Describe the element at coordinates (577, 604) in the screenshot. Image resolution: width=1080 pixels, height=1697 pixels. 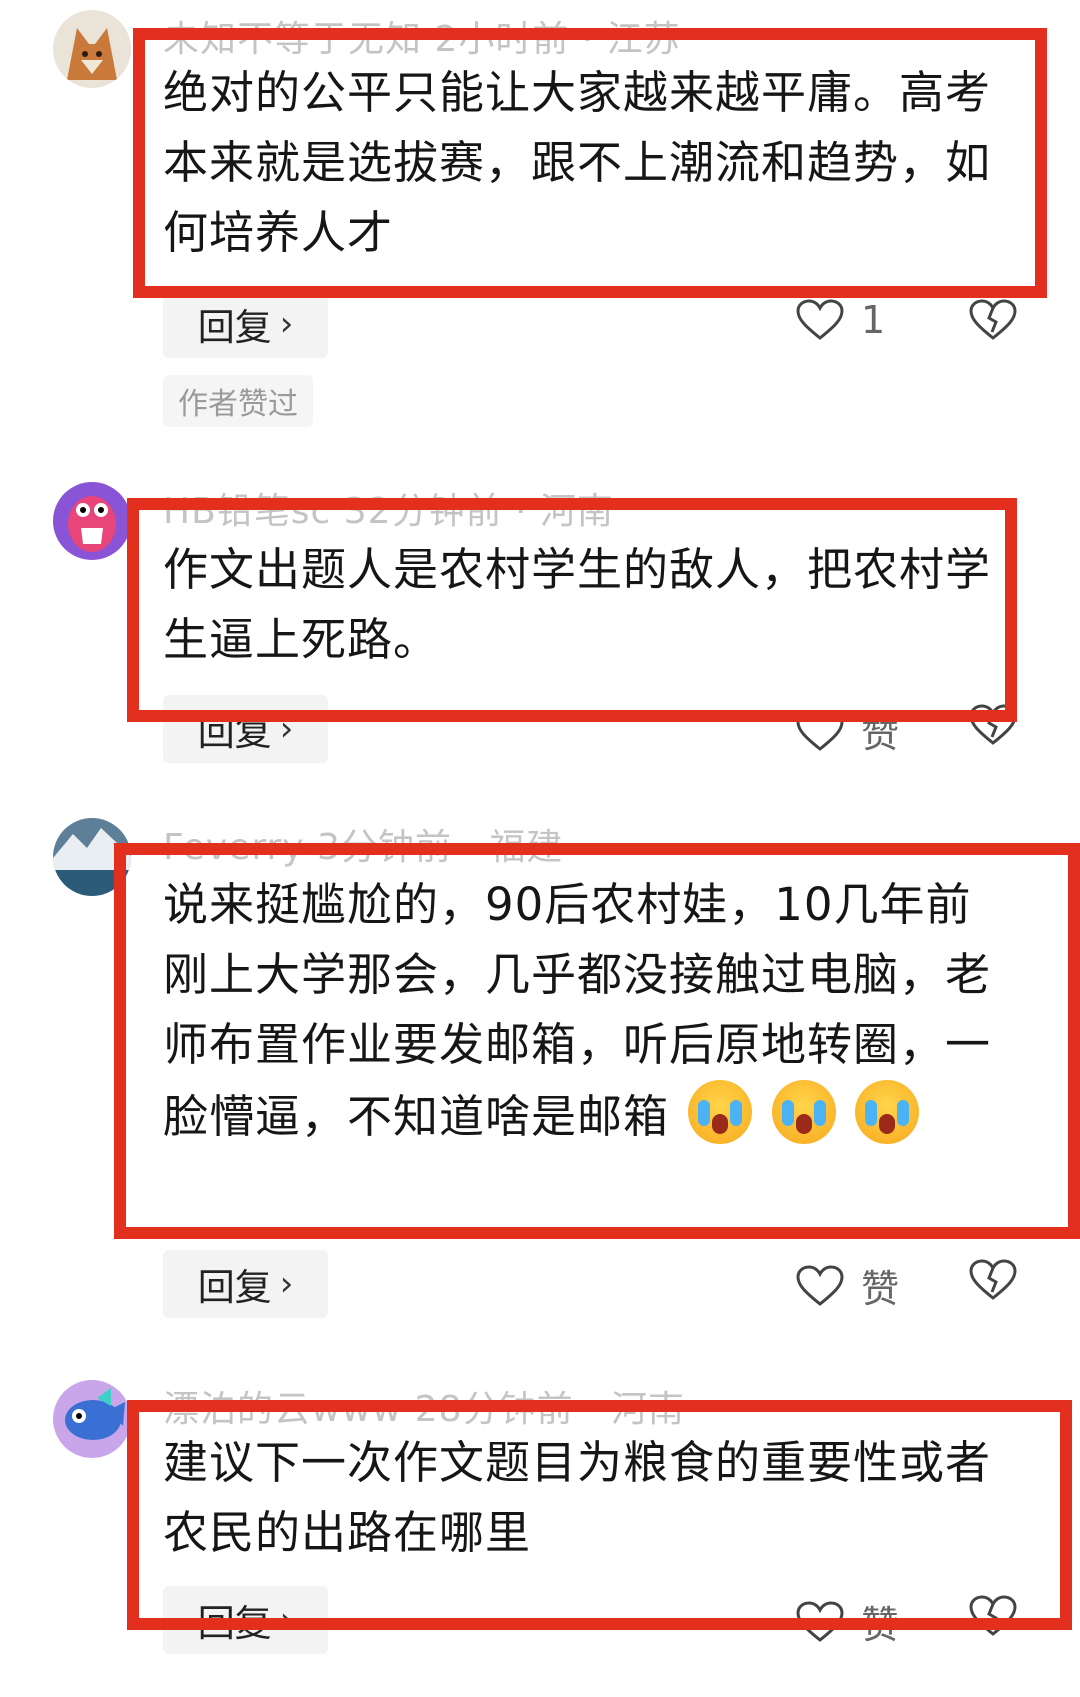
I see `comment-text: 作文出题人是农村学生的敌人，把农村学生逼上死路。` at that location.